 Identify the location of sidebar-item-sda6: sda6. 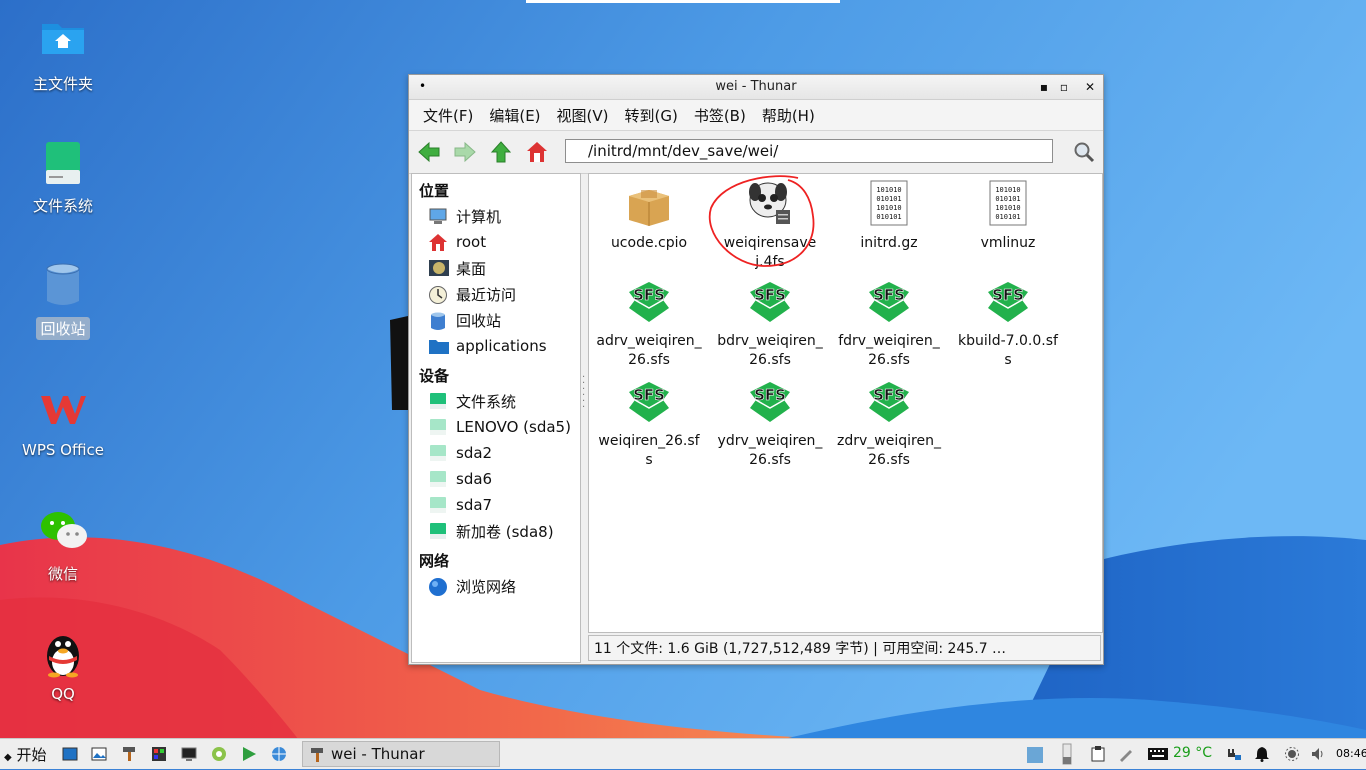
(496, 479).